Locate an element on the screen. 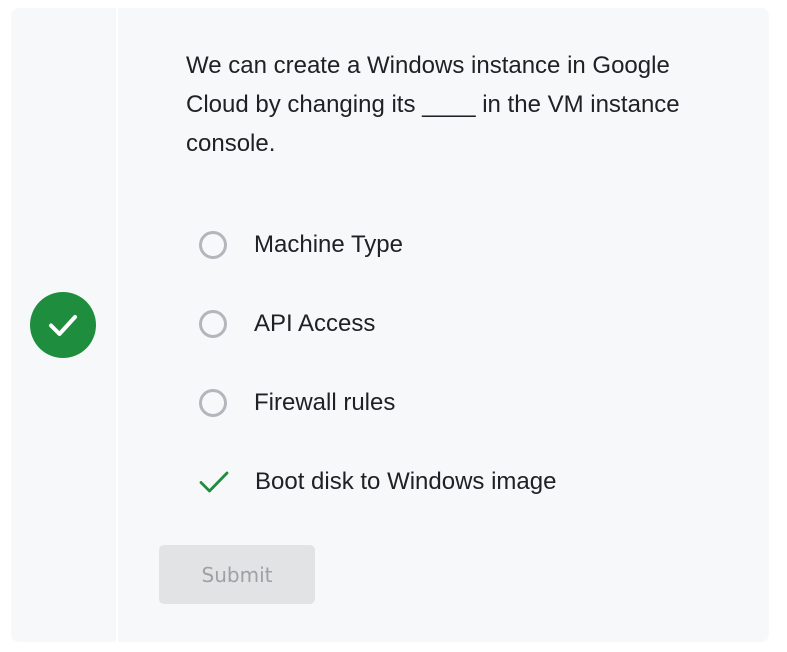 Image resolution: width=787 pixels, height=652 pixels. option-firewall-rules: Firewall rules is located at coordinates (296, 403).